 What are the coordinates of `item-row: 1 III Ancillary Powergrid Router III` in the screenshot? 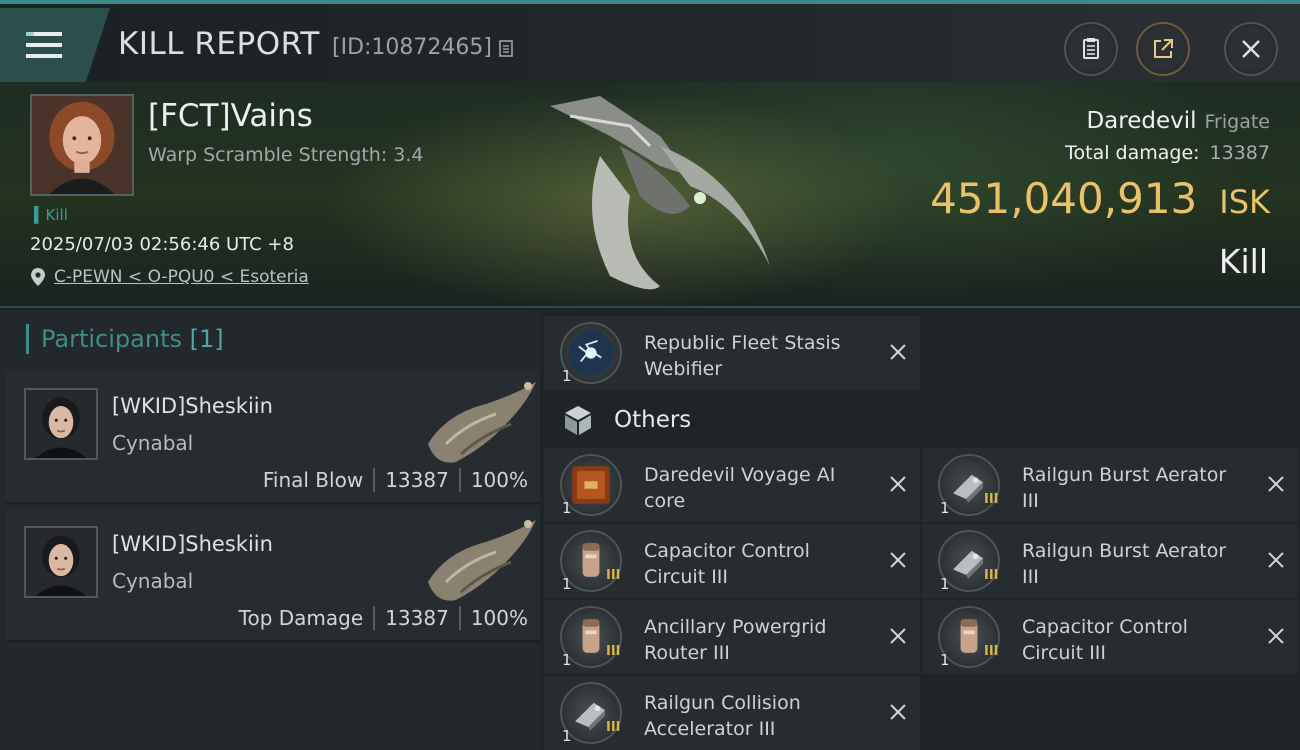 It's located at (732, 637).